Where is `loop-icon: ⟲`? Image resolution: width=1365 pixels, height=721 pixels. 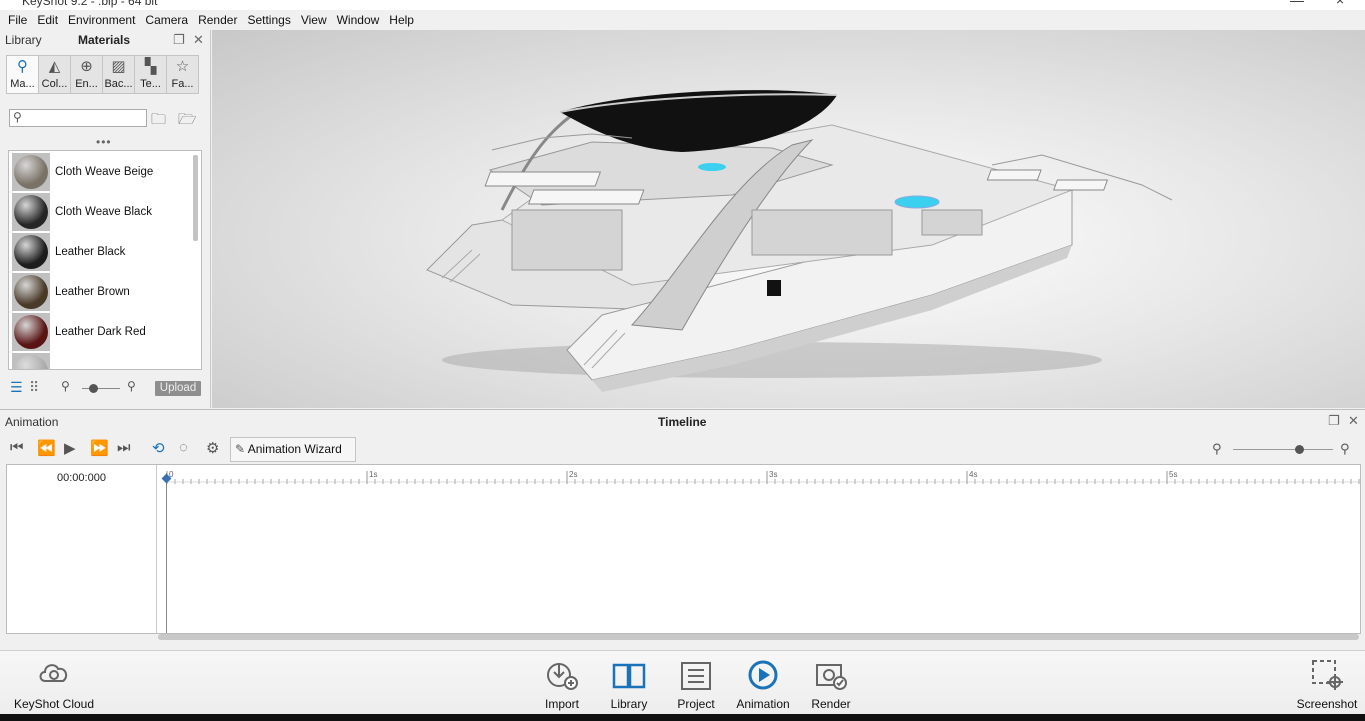 loop-icon: ⟲ is located at coordinates (158, 448).